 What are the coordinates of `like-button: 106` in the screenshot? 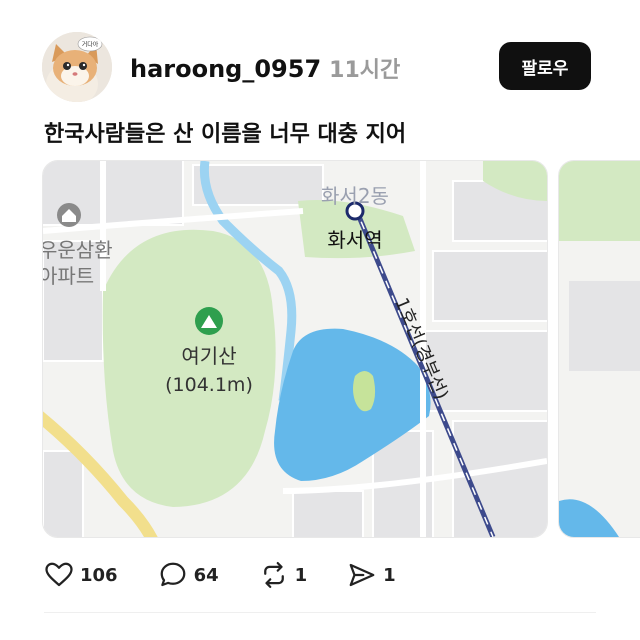 It's located at (81, 575).